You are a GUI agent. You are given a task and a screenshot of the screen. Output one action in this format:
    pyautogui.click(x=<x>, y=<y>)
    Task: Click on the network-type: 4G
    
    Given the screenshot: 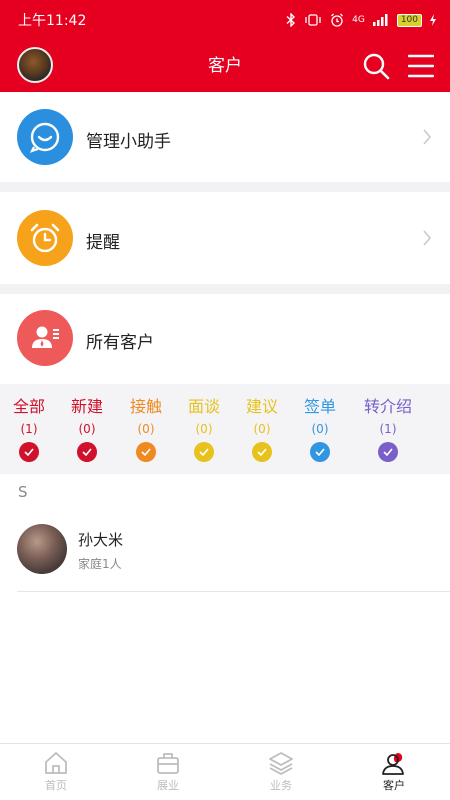 What is the action you would take?
    pyautogui.click(x=358, y=20)
    